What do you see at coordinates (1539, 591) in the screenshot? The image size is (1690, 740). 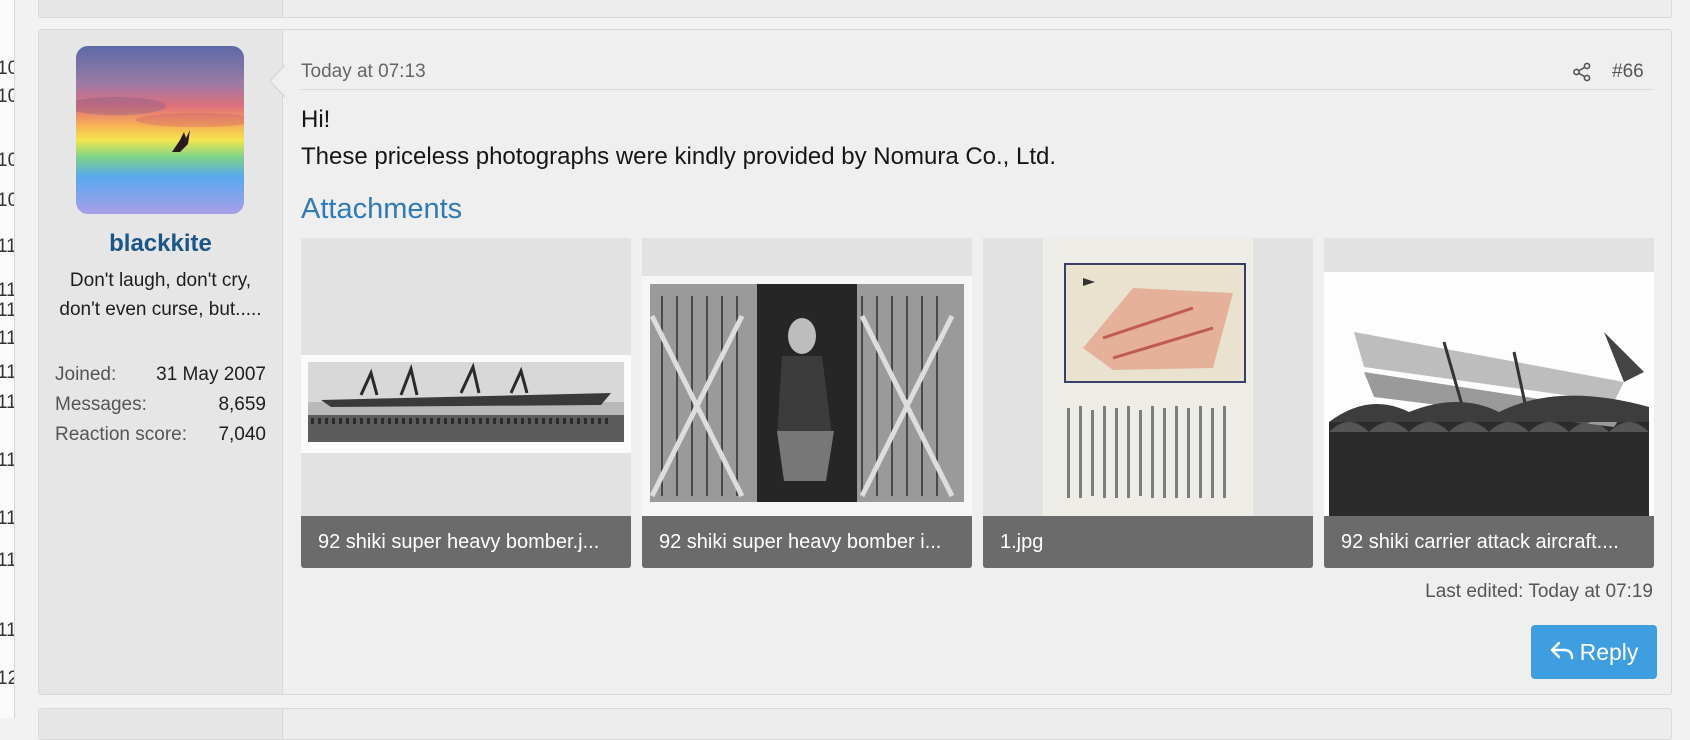 I see `last-edited-note: Last edited: Today at 07:19` at bounding box center [1539, 591].